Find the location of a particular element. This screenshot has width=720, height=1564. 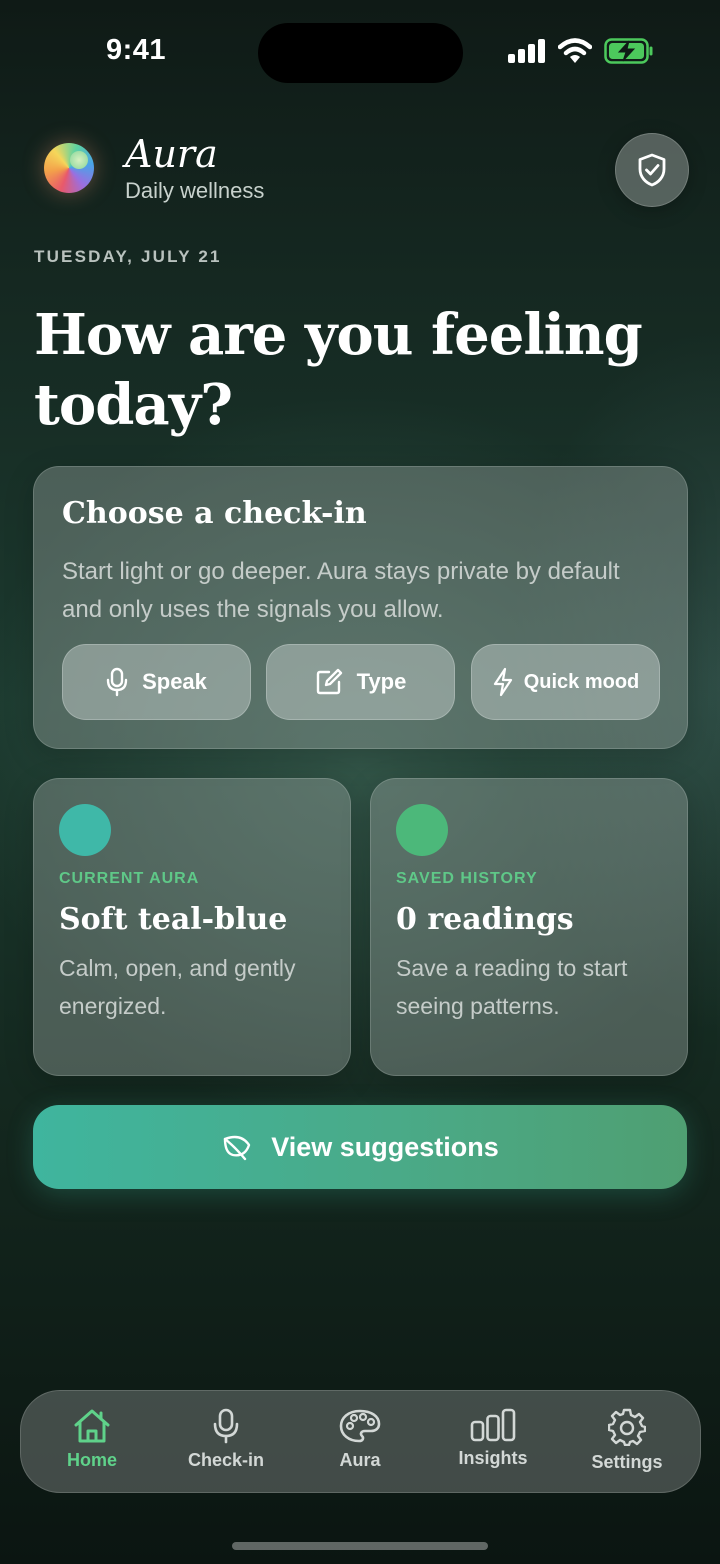

tab-insights-label: Insights is located at coordinates (493, 1458).